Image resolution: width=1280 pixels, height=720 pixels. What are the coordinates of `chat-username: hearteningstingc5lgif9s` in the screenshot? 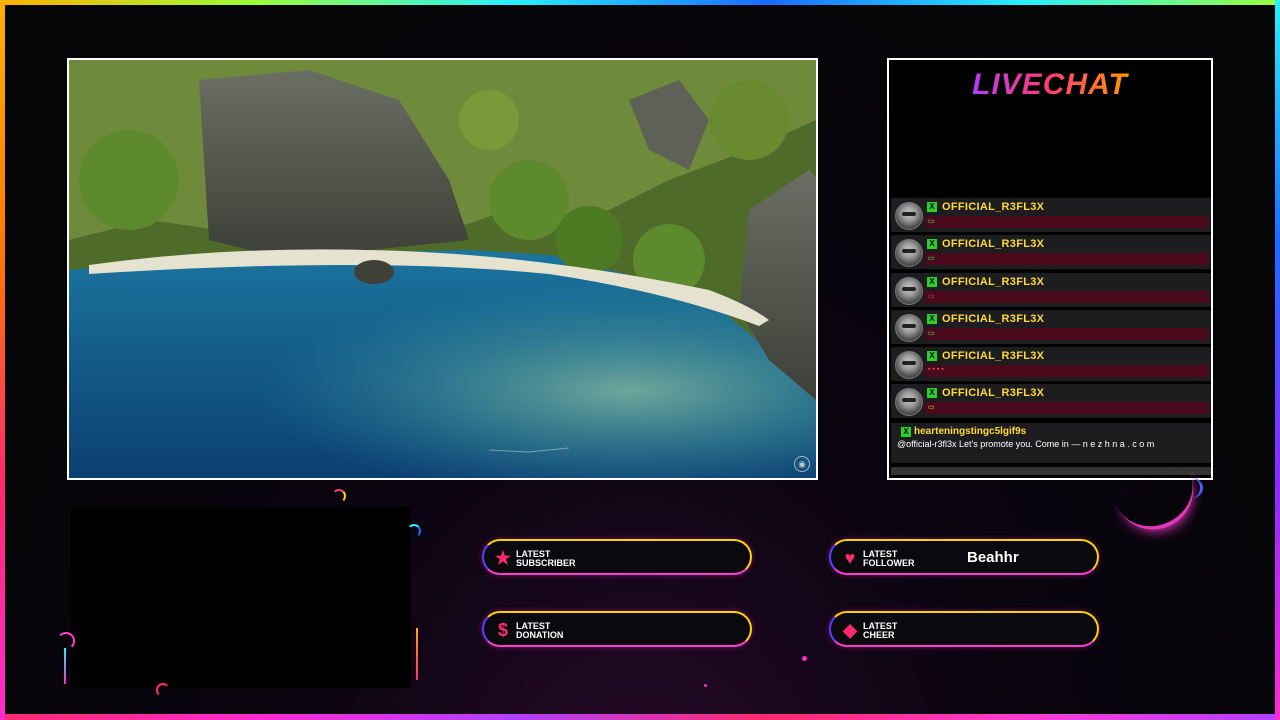 It's located at (970, 431).